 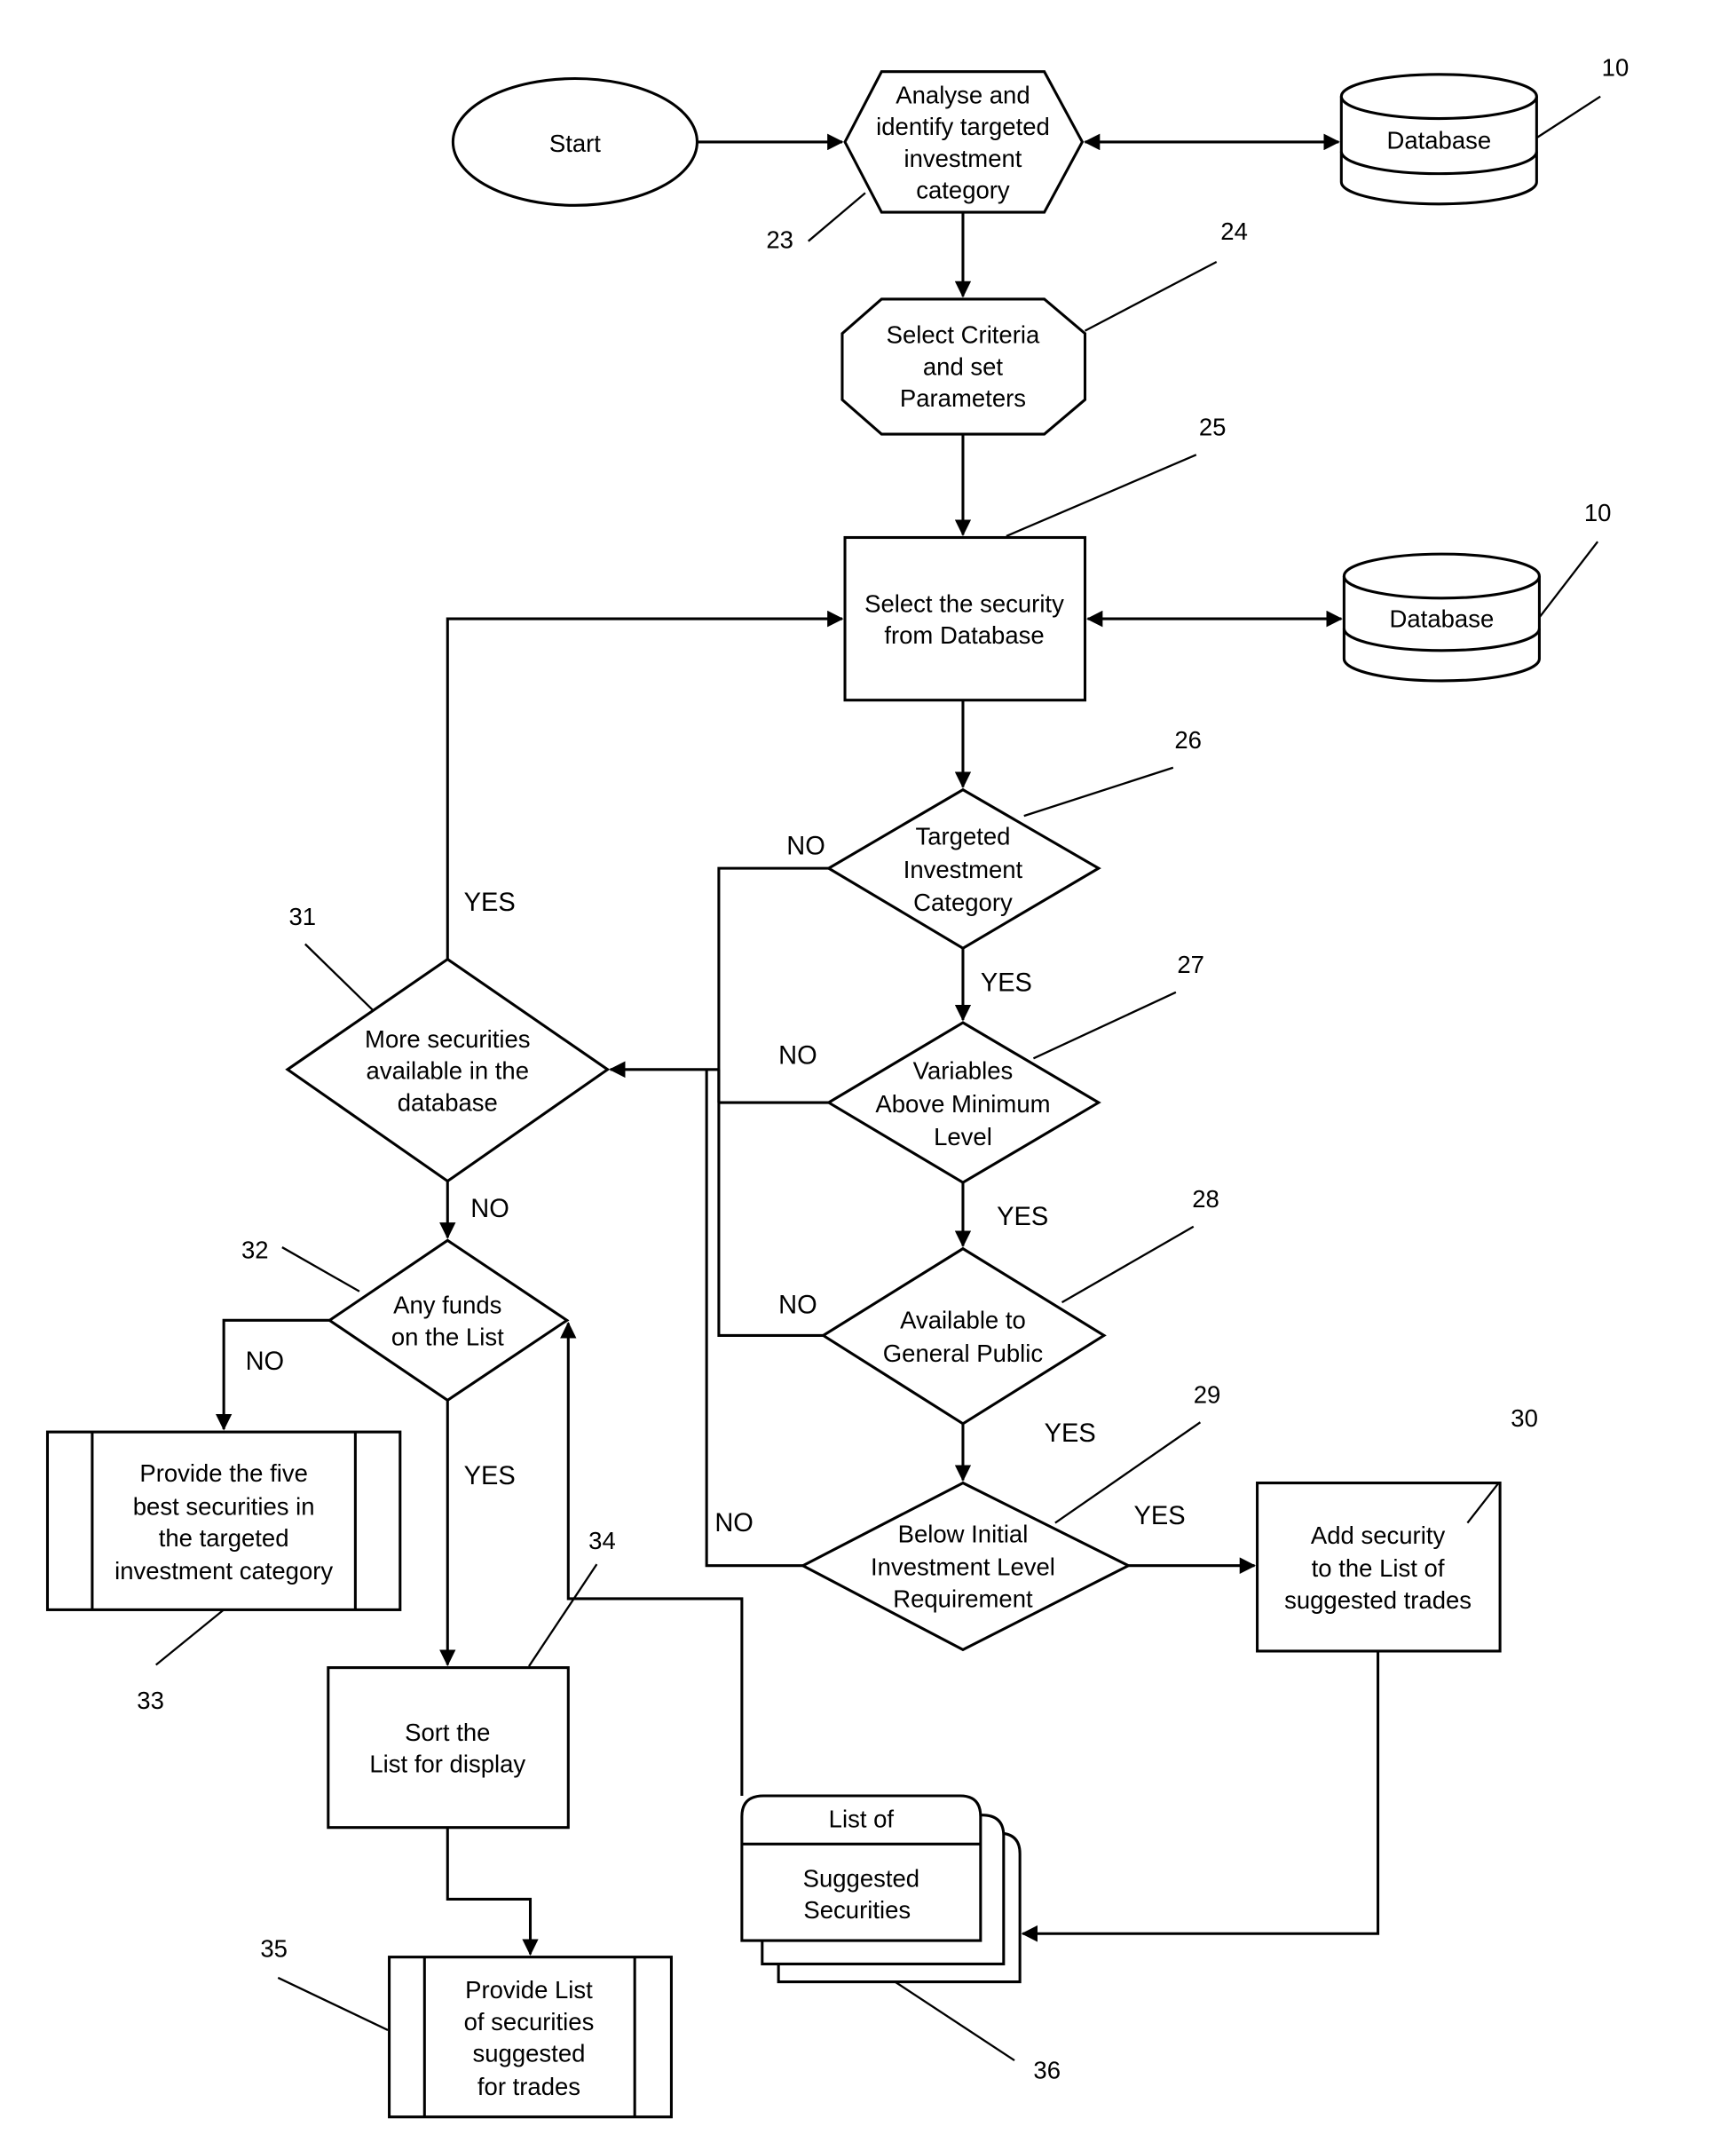 What do you see at coordinates (1160, 1516) in the screenshot?
I see `label-below-yes: YES` at bounding box center [1160, 1516].